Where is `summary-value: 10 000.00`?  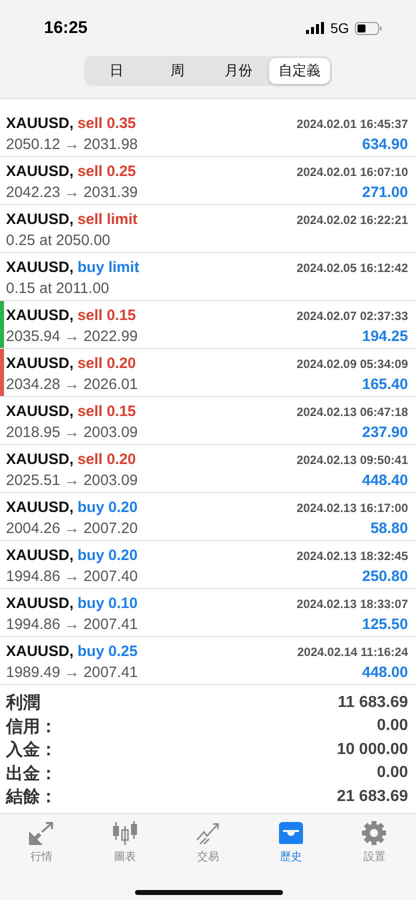
summary-value: 10 000.00 is located at coordinates (372, 749).